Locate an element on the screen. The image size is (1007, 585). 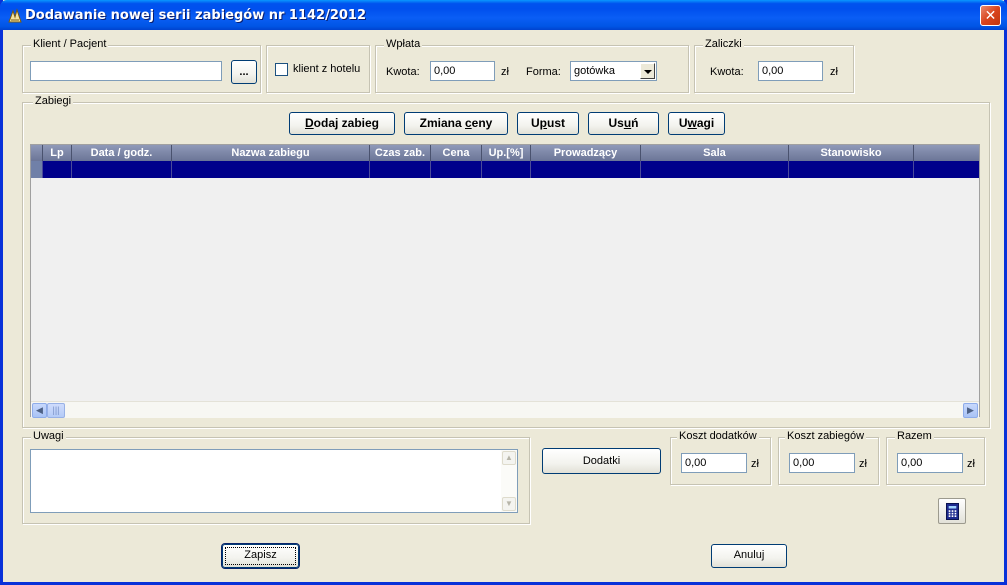
table-row is located at coordinates (505, 169).